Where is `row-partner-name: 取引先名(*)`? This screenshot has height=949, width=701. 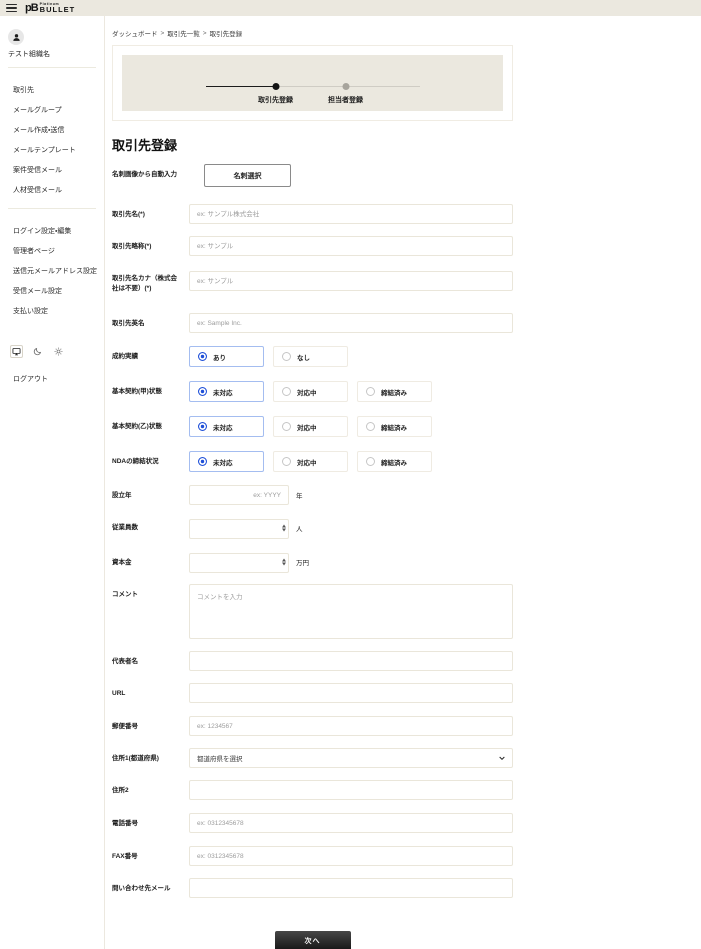 row-partner-name: 取引先名(*) is located at coordinates (312, 214).